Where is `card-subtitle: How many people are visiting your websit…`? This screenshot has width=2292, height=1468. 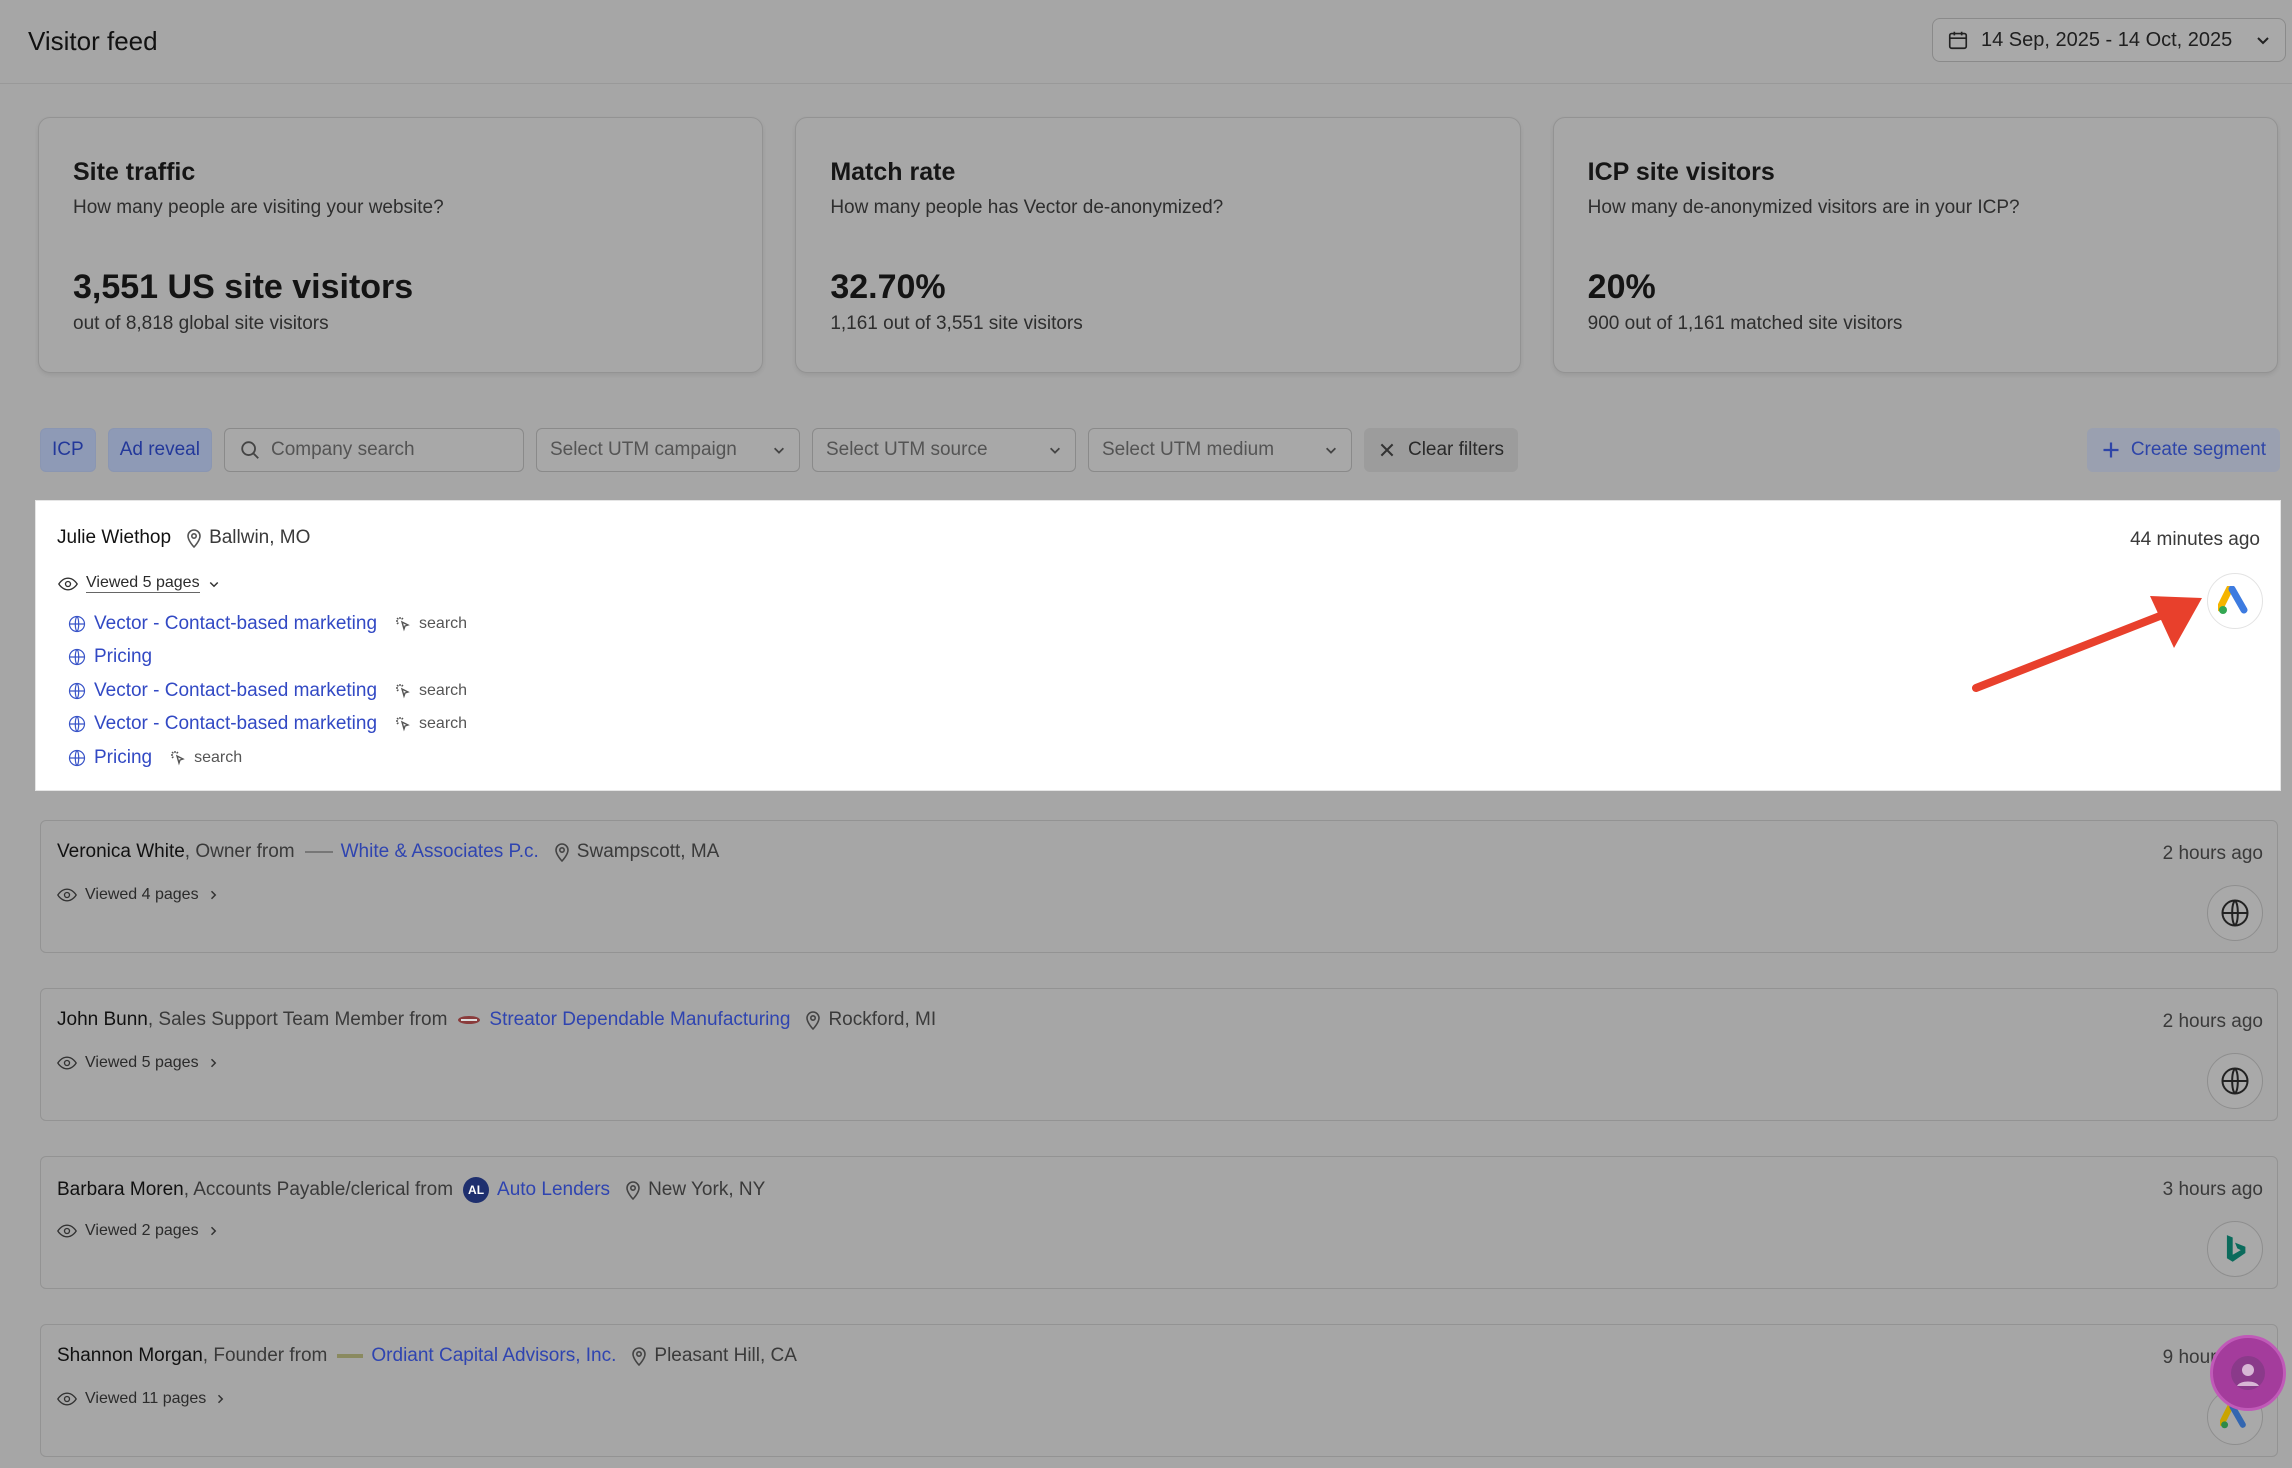 card-subtitle: How many people are visiting your websit… is located at coordinates (258, 207).